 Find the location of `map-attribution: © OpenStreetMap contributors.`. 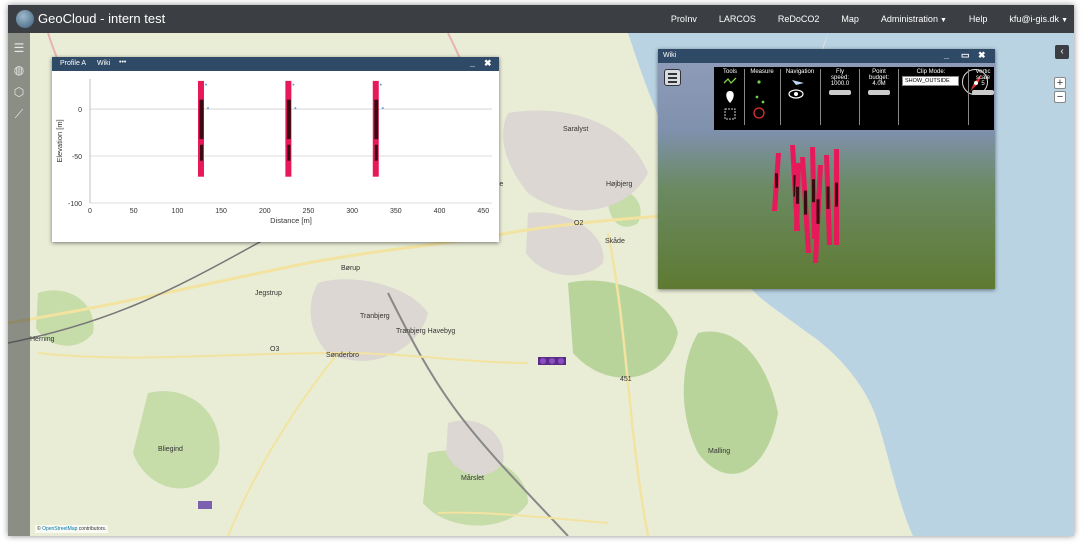

map-attribution: © OpenStreetMap contributors. is located at coordinates (72, 529).